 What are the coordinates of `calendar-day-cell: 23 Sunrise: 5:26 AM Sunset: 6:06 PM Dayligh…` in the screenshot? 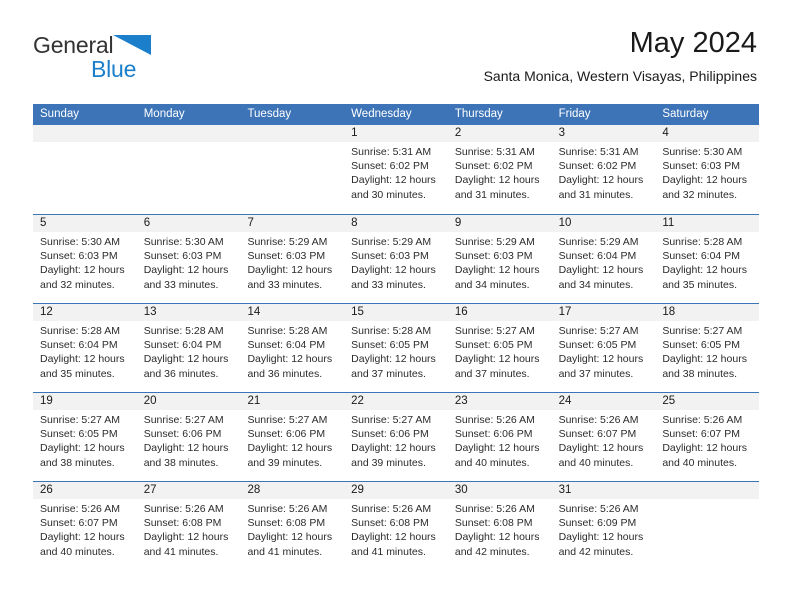 It's located at (499, 437).